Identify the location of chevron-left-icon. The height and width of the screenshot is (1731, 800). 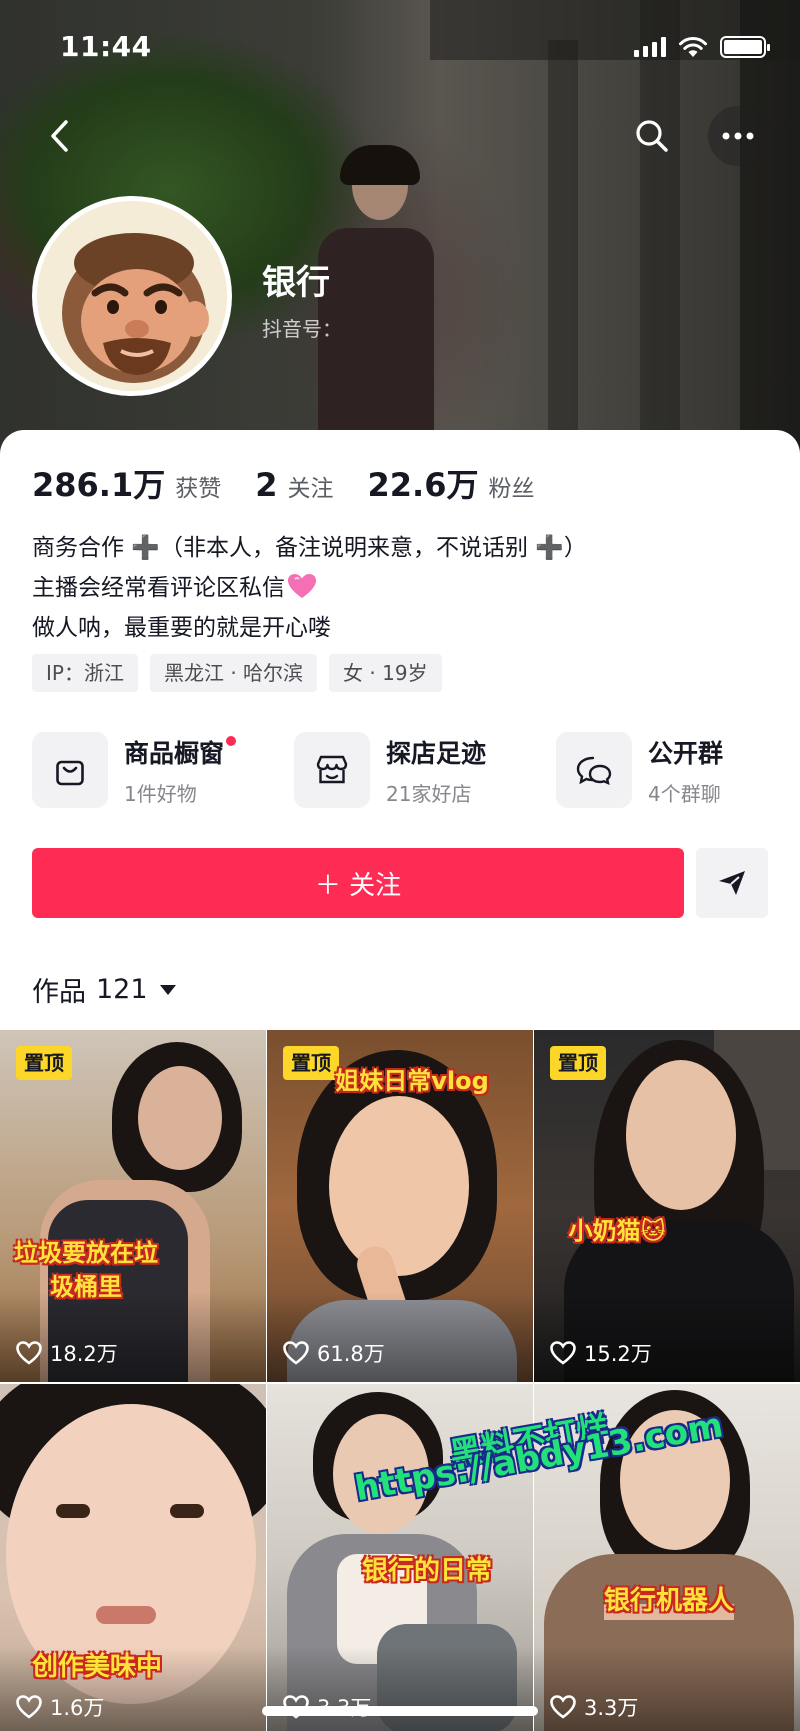
(59, 136).